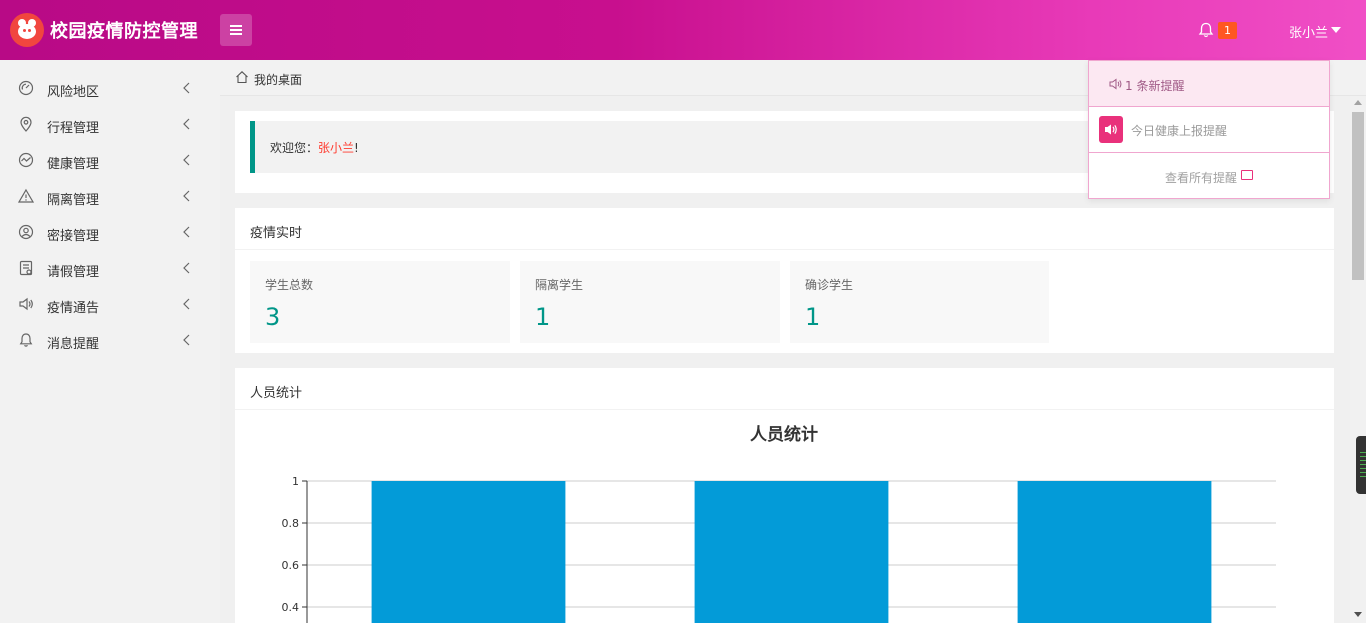  What do you see at coordinates (110, 232) in the screenshot?
I see `sidebar-item-close-contact: 密接管理` at bounding box center [110, 232].